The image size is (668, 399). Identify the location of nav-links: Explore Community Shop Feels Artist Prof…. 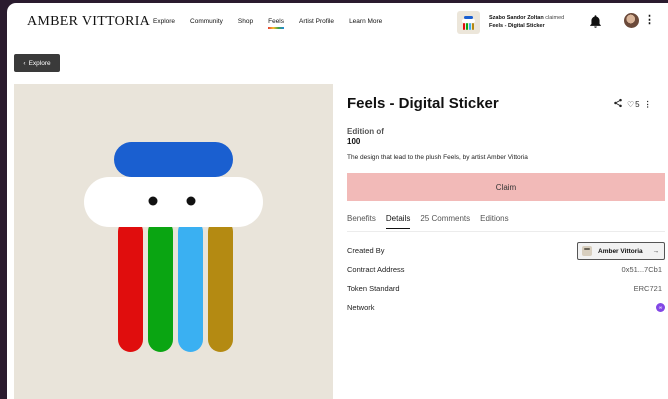
(275, 23).